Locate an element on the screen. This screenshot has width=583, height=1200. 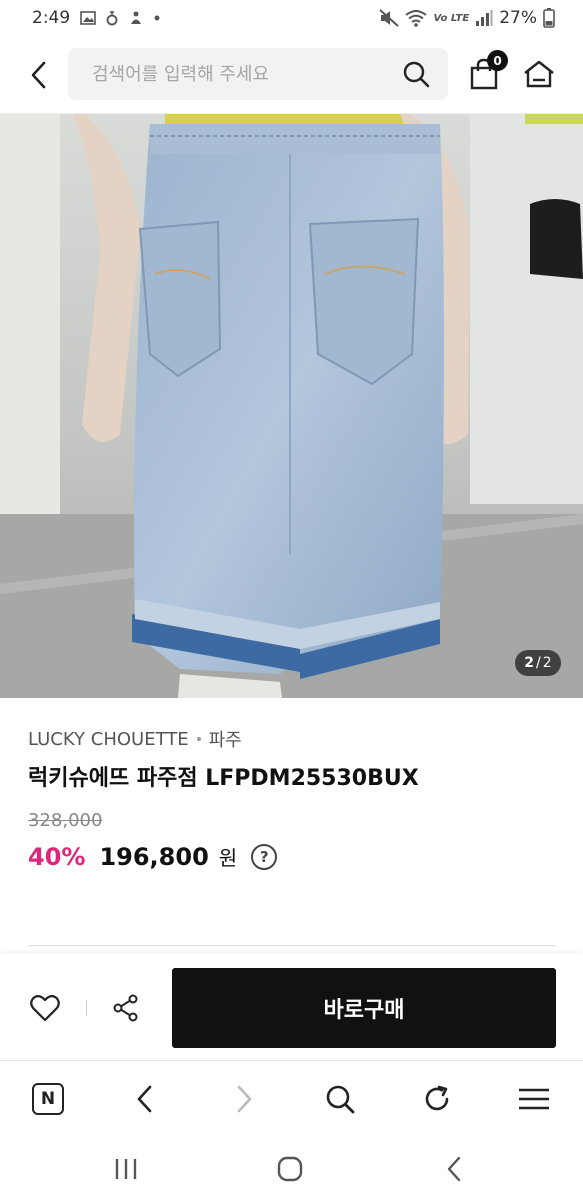
status-left: 2:49 is located at coordinates (96, 18).